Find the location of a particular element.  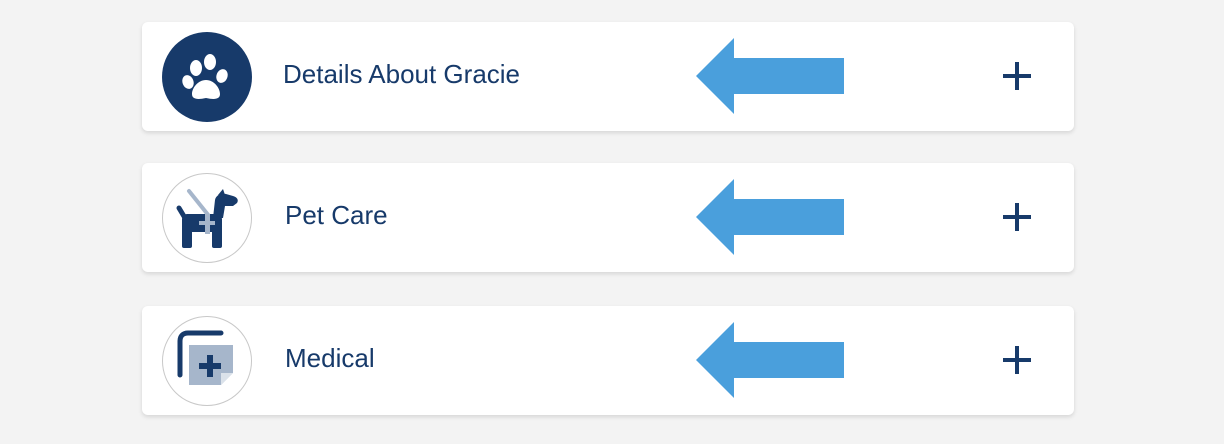

section-label: Details About Gracie is located at coordinates (402, 74).